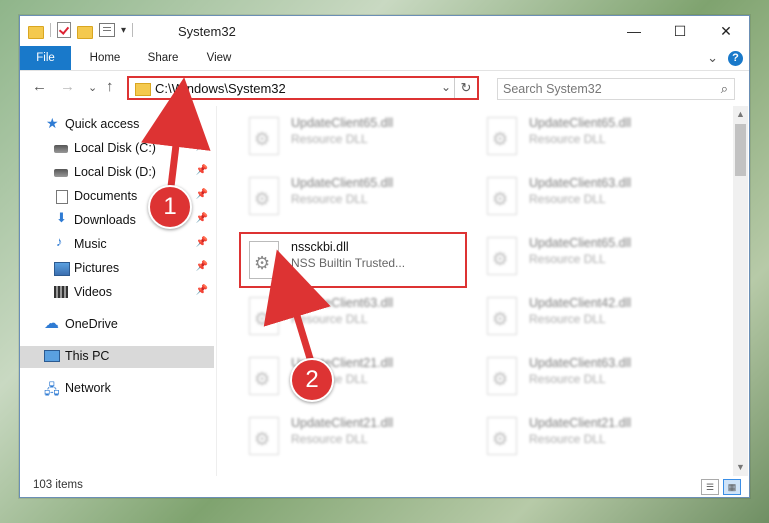 The image size is (769, 523). I want to click on pictures-icon, so click(62, 269).